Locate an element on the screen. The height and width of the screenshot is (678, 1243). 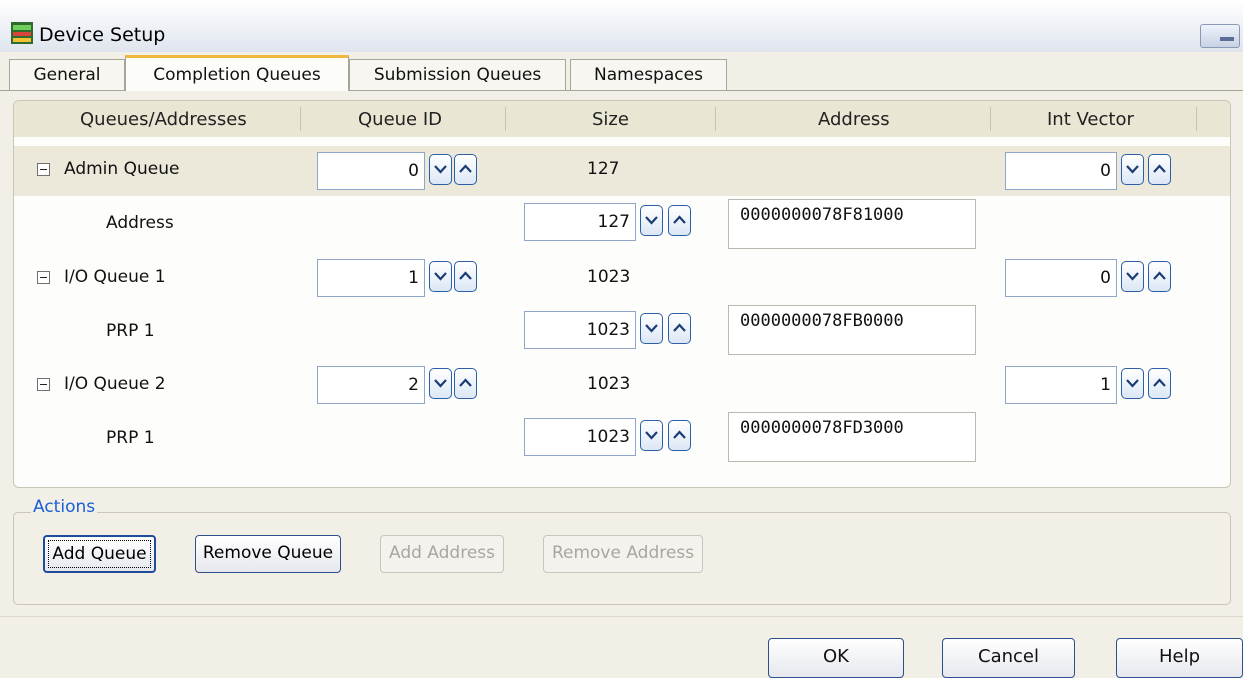
table-row: I/O Queue 1 1 1023 0 is located at coordinates (622, 278).